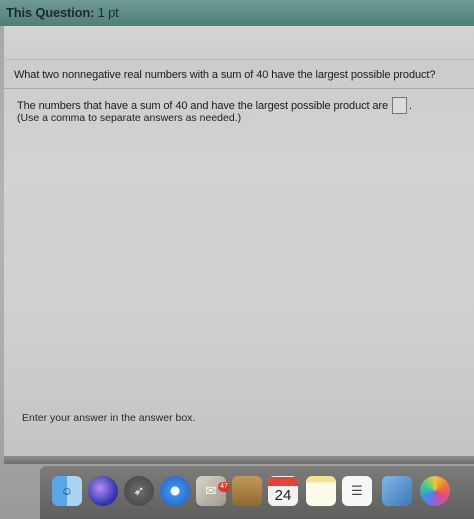 Image resolution: width=474 pixels, height=519 pixels. I want to click on mail-glyph: ✉, so click(211, 490).